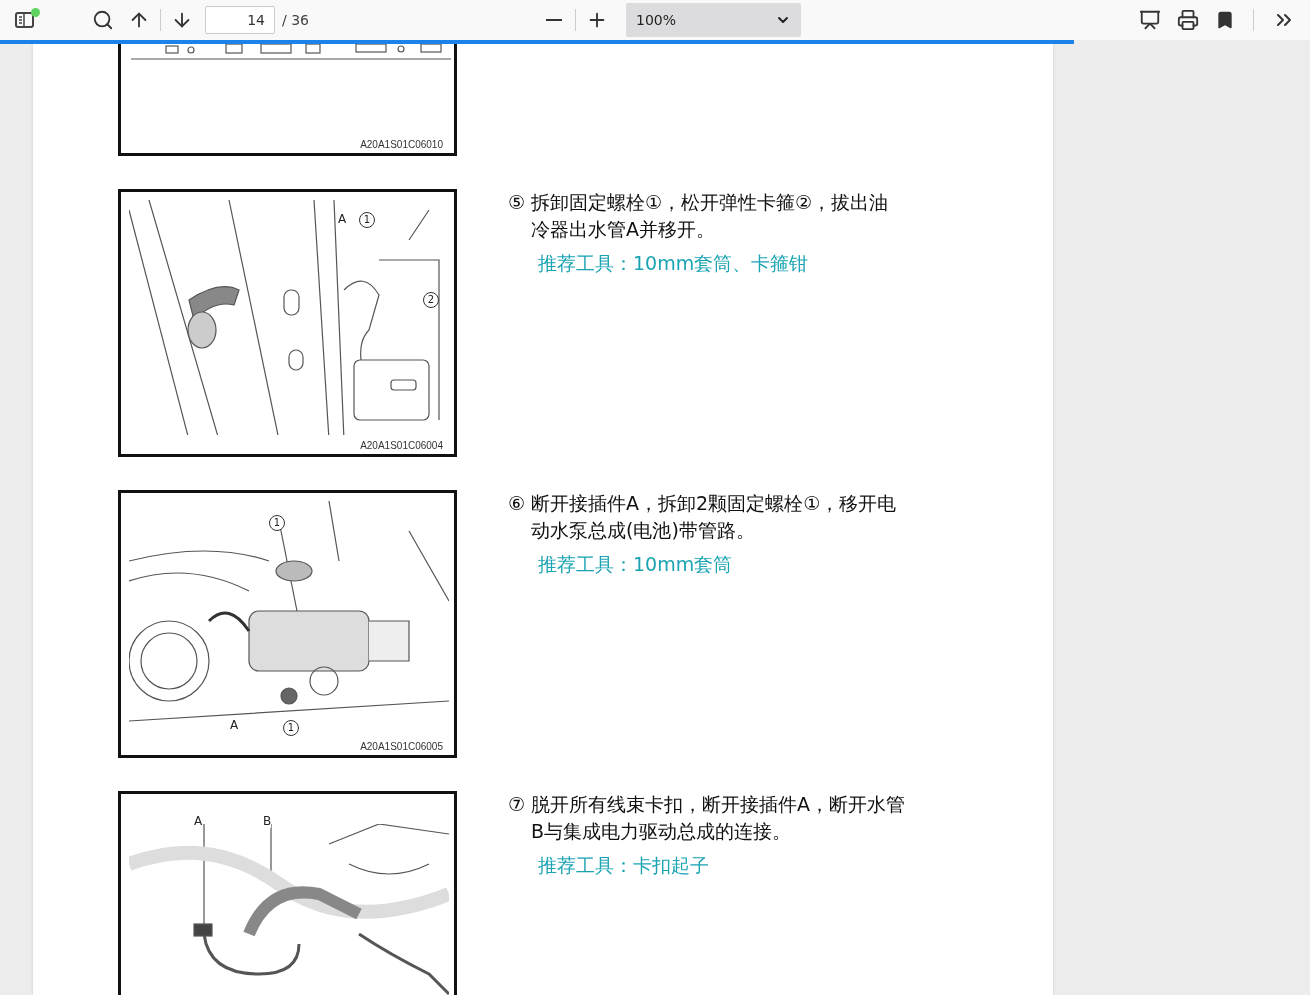 Image resolution: width=1310 pixels, height=995 pixels. I want to click on step-text: 脱开所有线束卡扣，断开接插件A，断开水管B与集成电力驱动总成的连接。, so click(718, 818).